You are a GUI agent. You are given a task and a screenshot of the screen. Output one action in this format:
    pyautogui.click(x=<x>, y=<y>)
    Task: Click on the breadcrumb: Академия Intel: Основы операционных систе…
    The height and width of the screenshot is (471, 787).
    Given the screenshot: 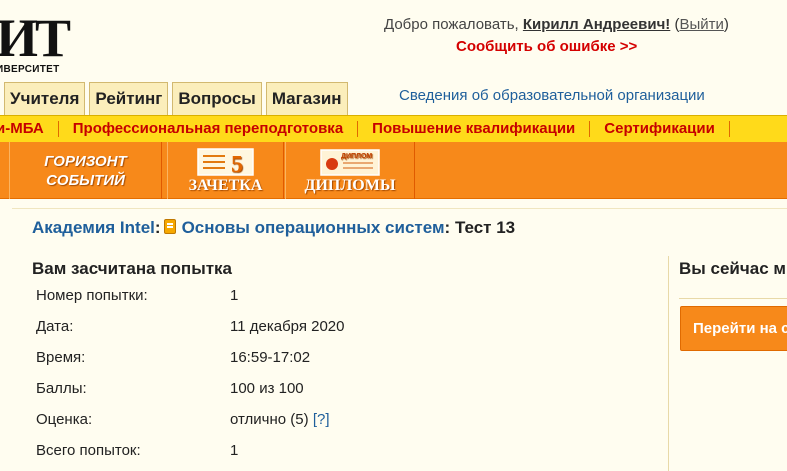 What is the action you would take?
    pyautogui.click(x=273, y=228)
    